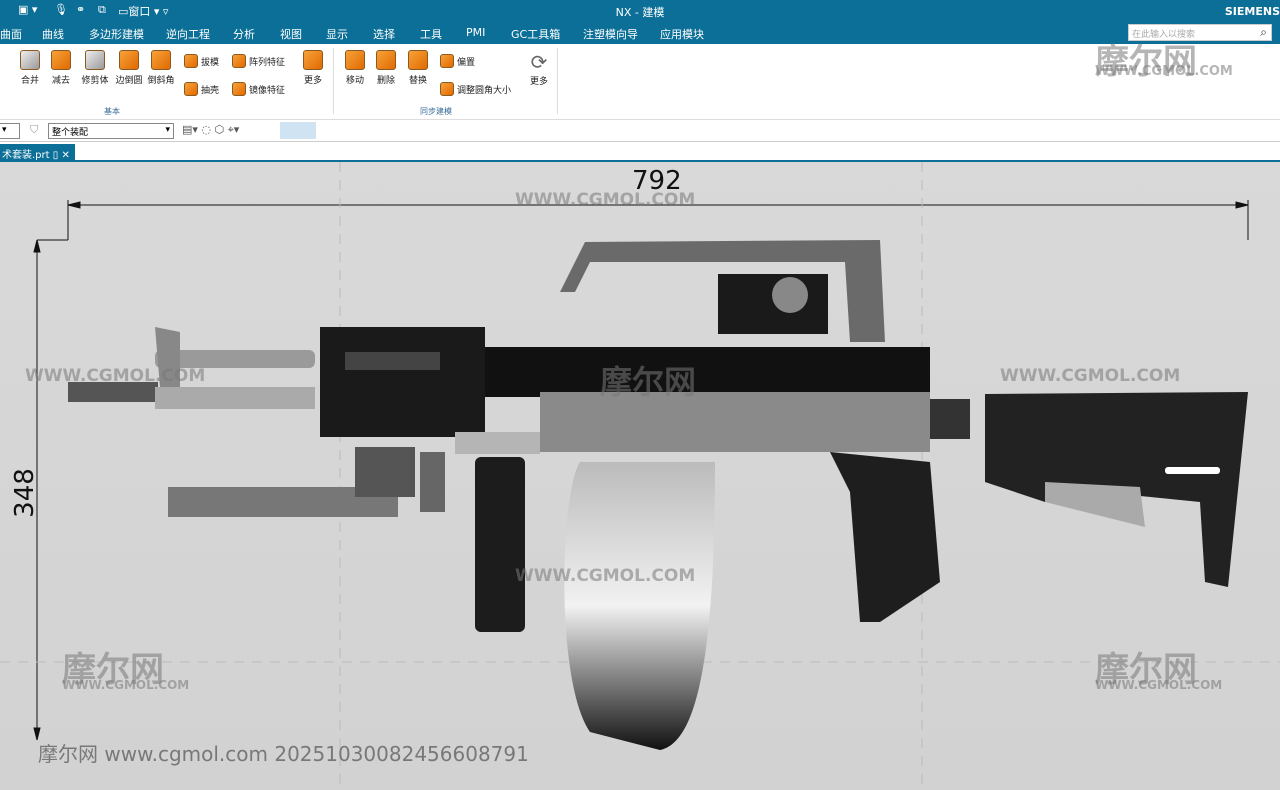 This screenshot has width=1280, height=790. I want to click on menu-surface: 曲面, so click(11, 34).